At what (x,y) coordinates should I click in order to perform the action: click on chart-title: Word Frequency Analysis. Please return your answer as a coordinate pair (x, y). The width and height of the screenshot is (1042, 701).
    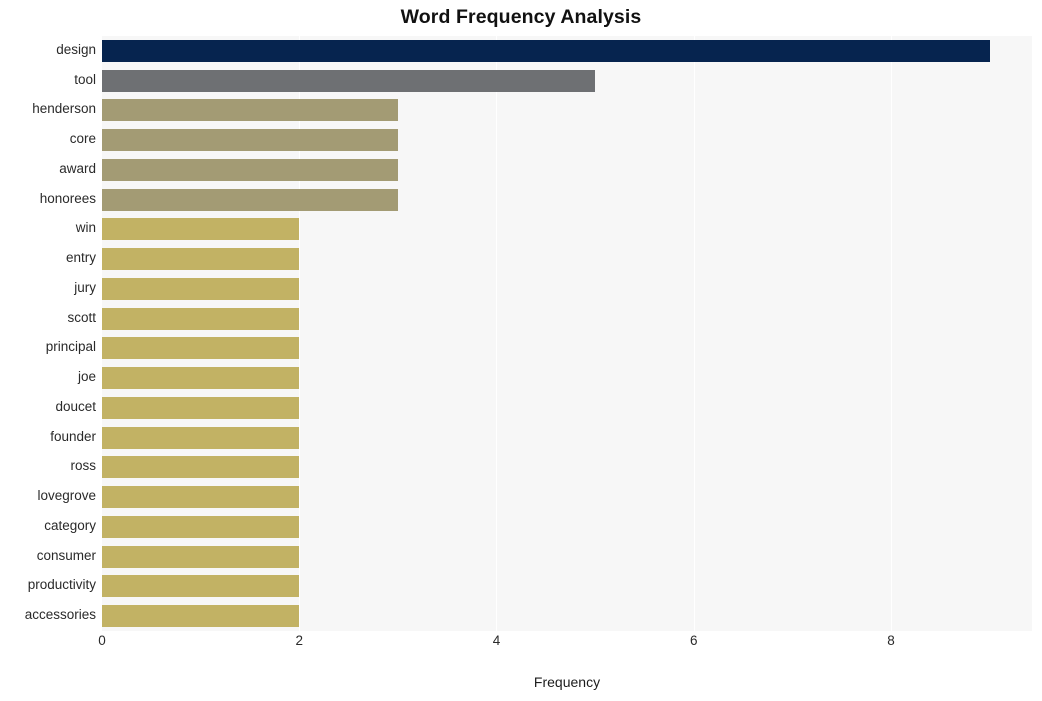
    Looking at the image, I should click on (521, 17).